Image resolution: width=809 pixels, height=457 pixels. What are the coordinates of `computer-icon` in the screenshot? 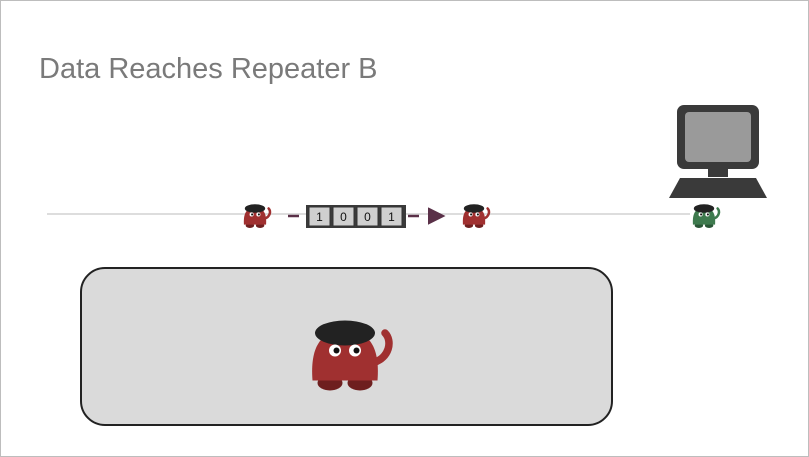 It's located at (718, 151).